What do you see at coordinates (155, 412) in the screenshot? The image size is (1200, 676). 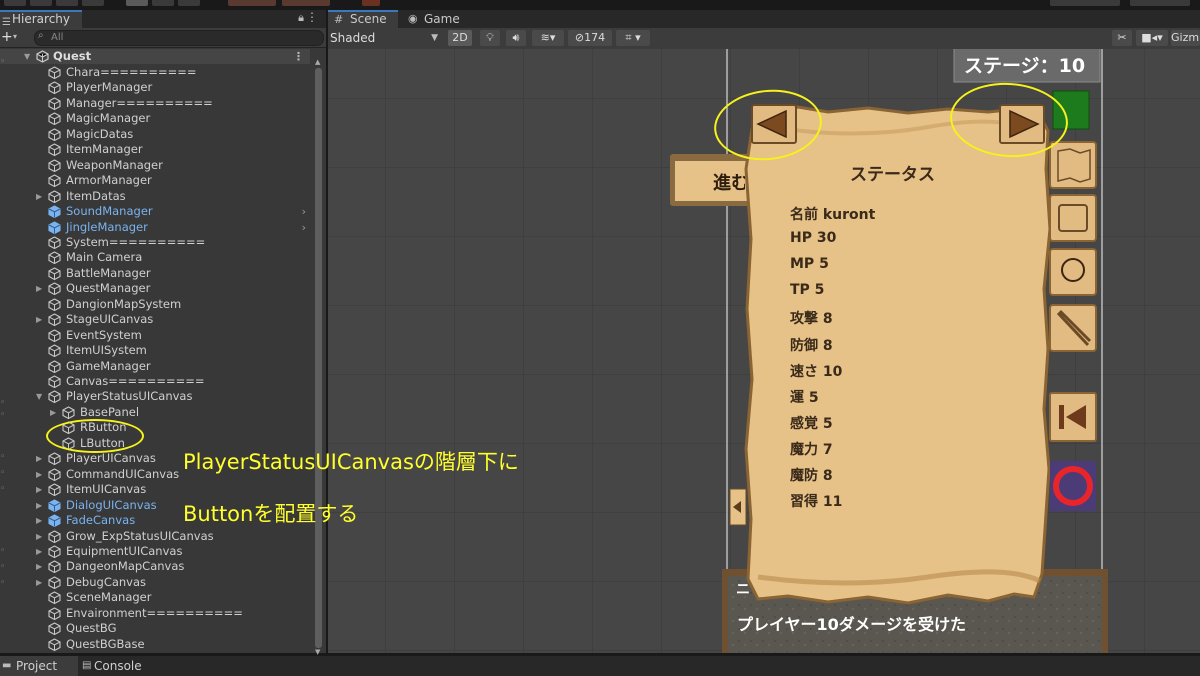 I see `hierarchy-item: ▶ BasePanel` at bounding box center [155, 412].